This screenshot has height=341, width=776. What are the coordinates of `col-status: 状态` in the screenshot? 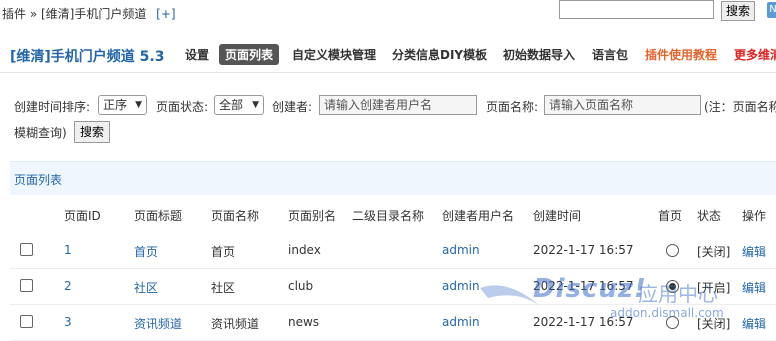 It's located at (709, 216).